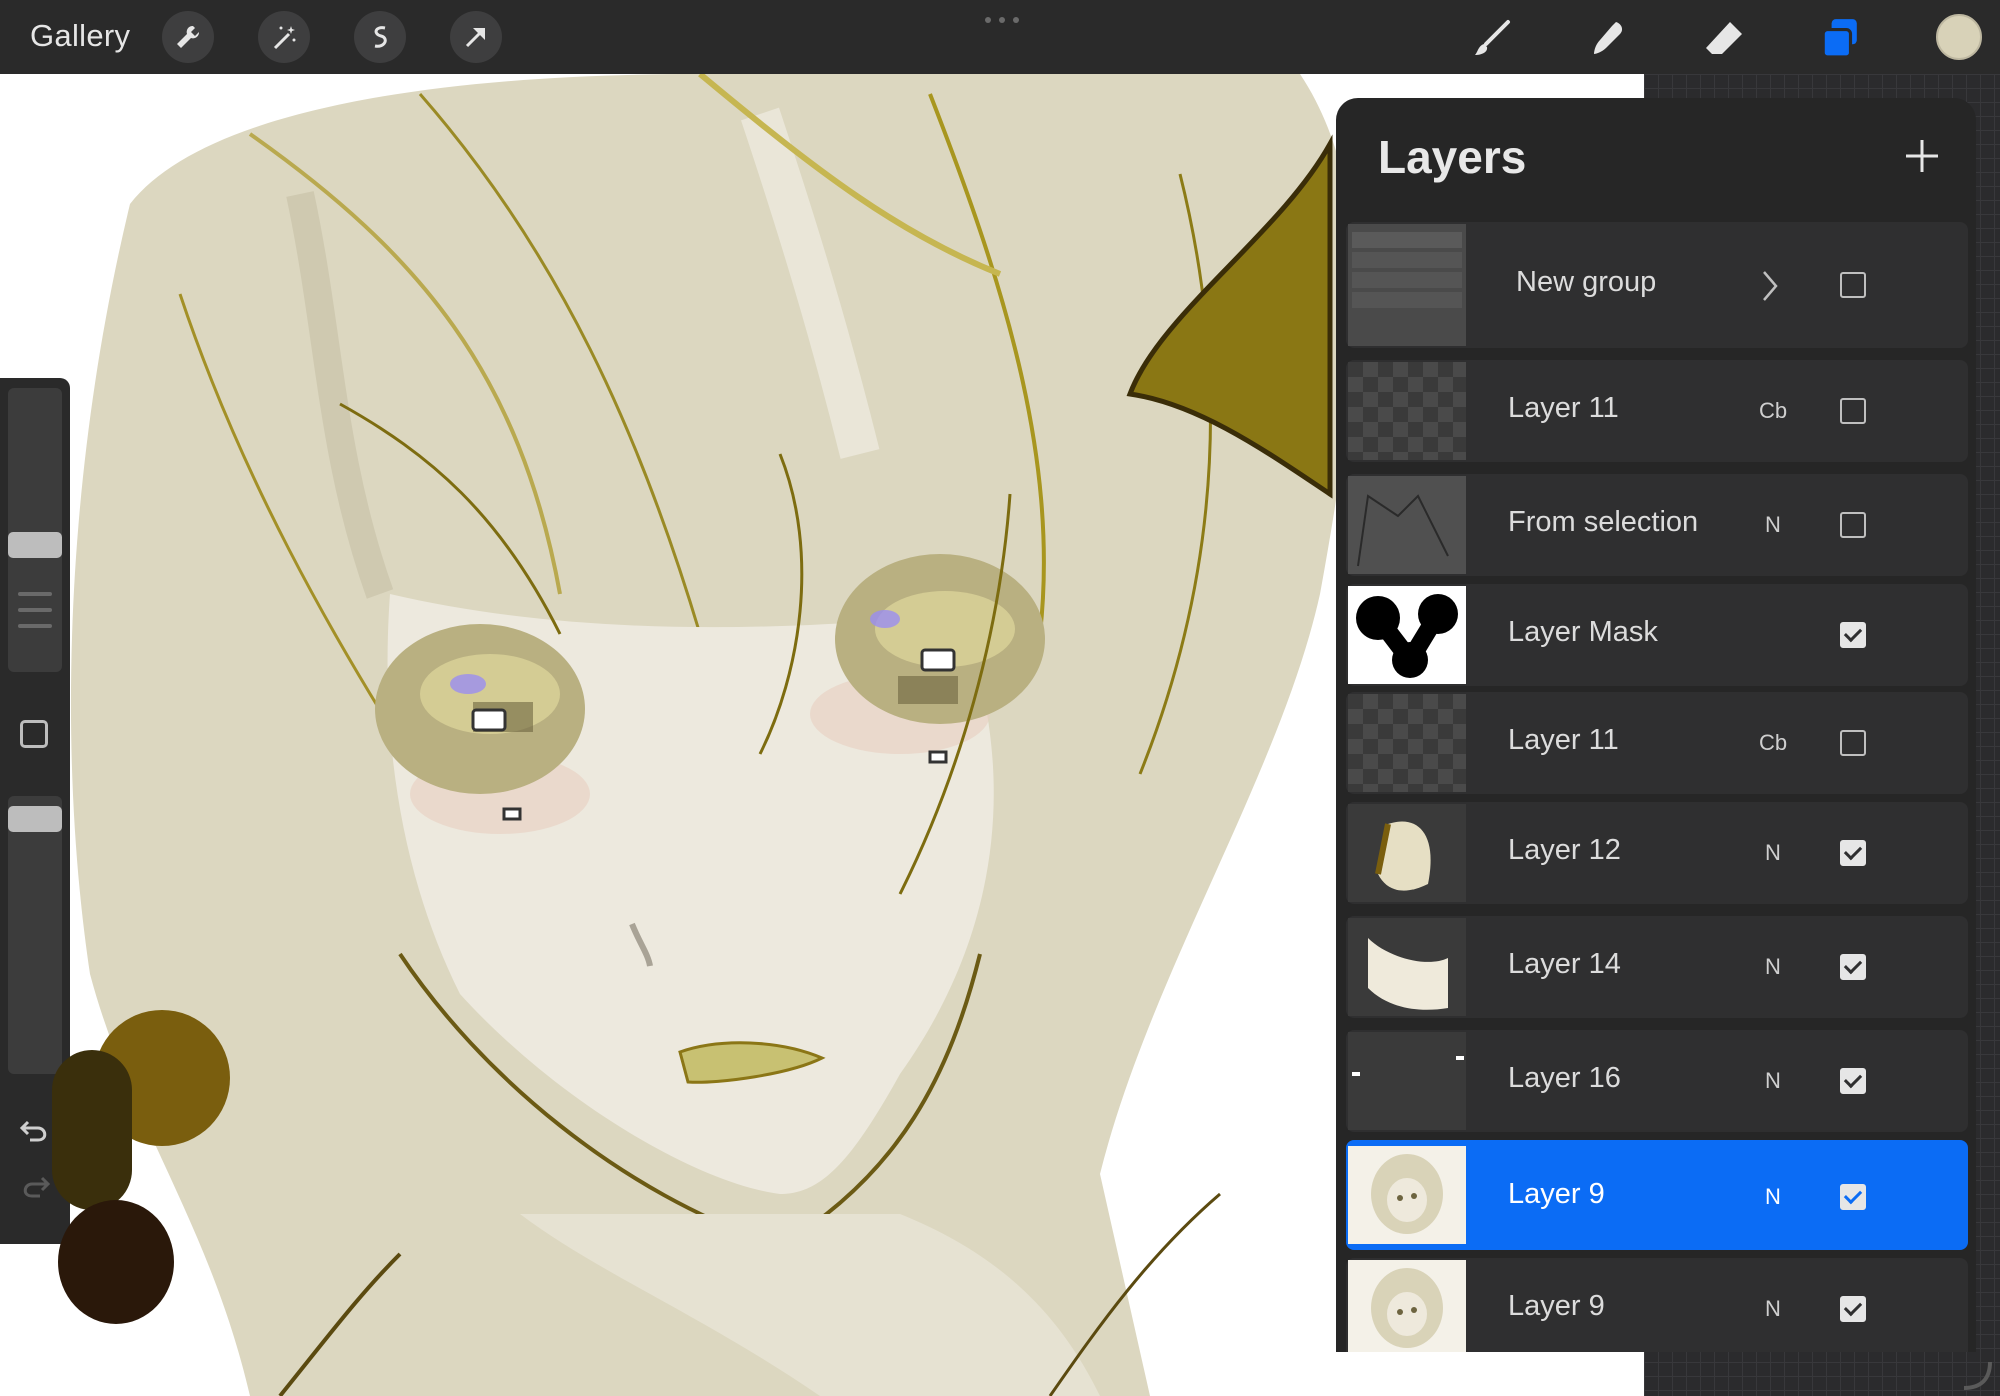 The image size is (2000, 1396). What do you see at coordinates (1657, 1305) in the screenshot?
I see `layer-row: Layer 9 N` at bounding box center [1657, 1305].